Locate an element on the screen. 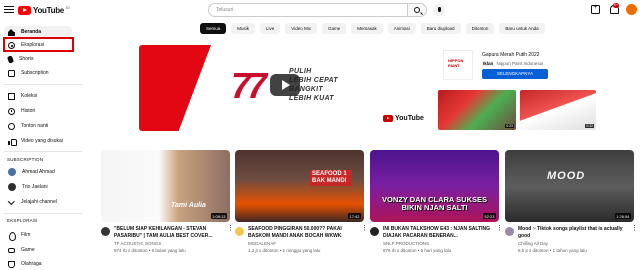 The width and height of the screenshot is (640, 270). video-thumbnail: SEAFOOD 1 BAK MANDI 17:42 is located at coordinates (299, 186).